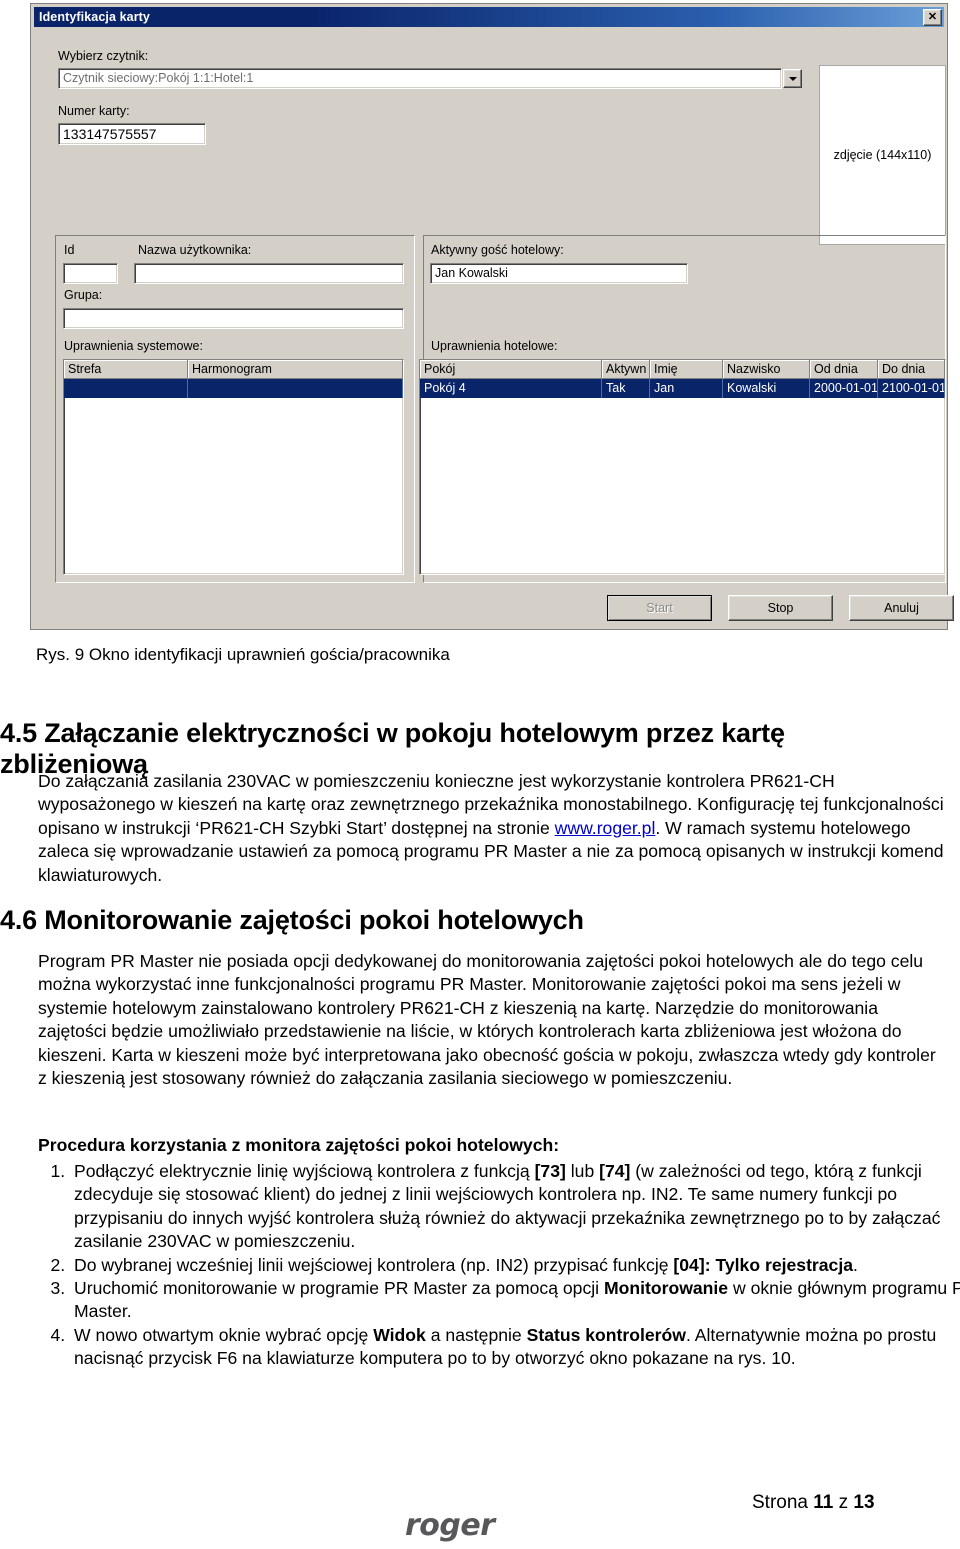  I want to click on hotel-permissions-label: Uprawnienia hotelowe:, so click(494, 346).